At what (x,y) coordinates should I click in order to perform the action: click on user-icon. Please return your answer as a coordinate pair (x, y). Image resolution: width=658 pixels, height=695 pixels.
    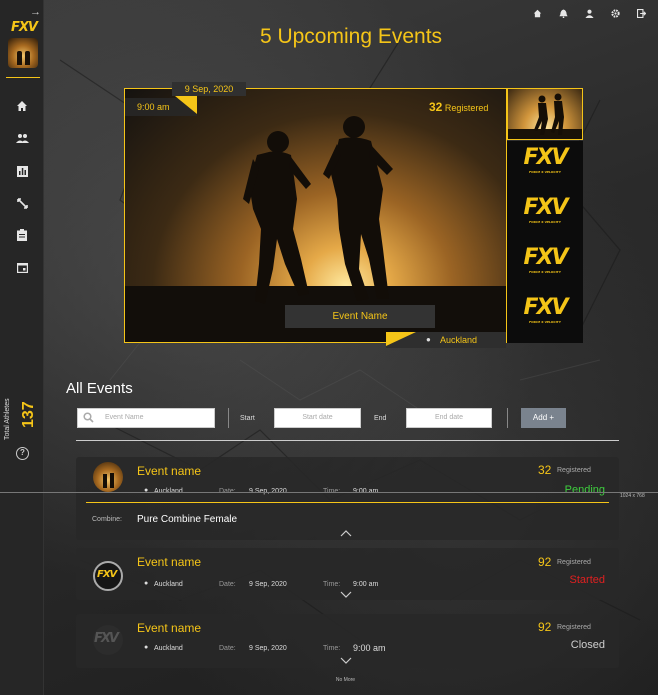
    Looking at the image, I should click on (589, 13).